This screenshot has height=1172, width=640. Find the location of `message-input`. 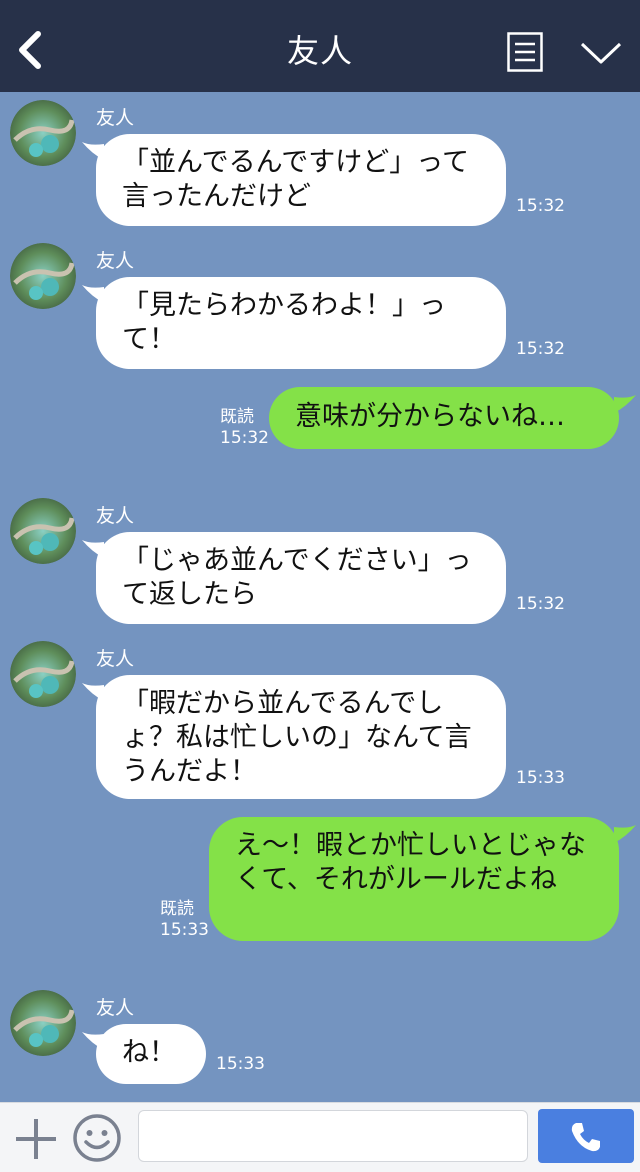

message-input is located at coordinates (333, 1136).